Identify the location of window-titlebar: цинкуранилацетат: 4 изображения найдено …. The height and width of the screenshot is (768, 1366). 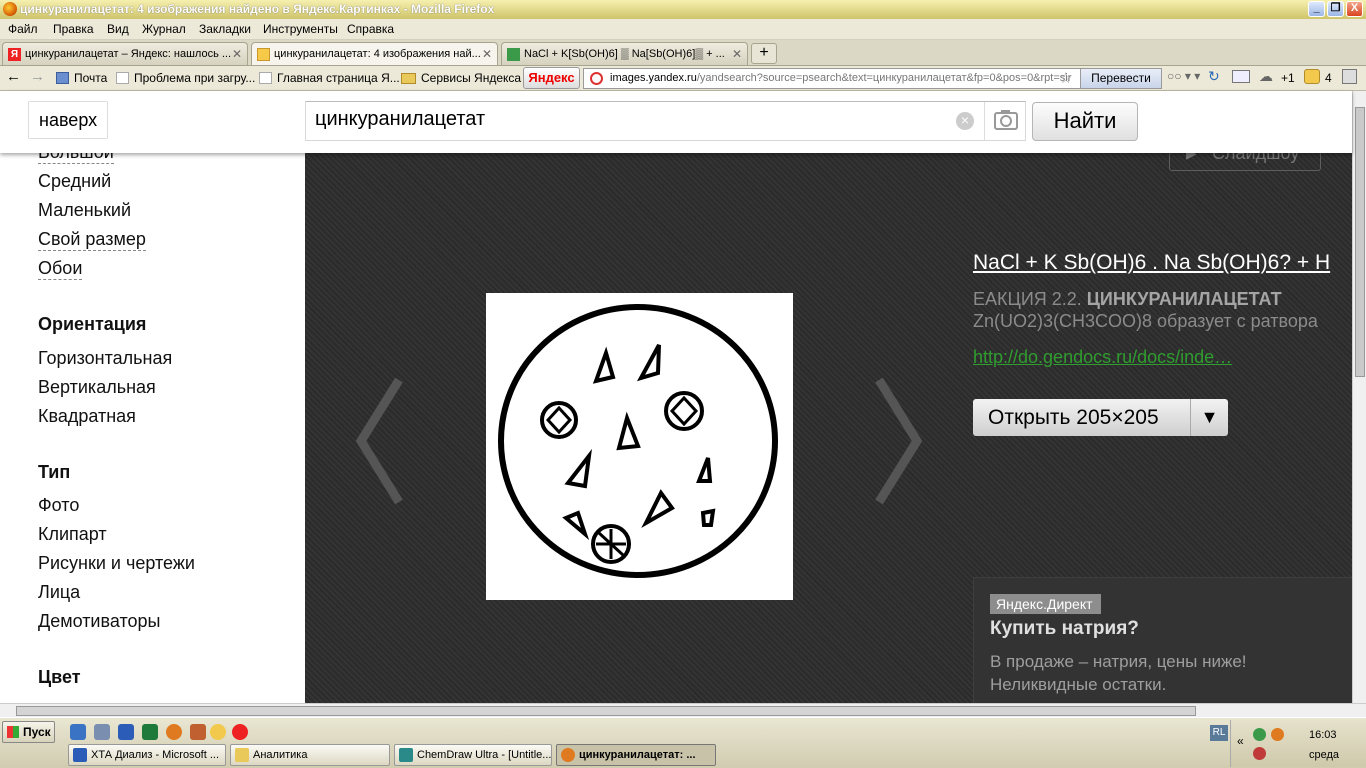
(683, 9).